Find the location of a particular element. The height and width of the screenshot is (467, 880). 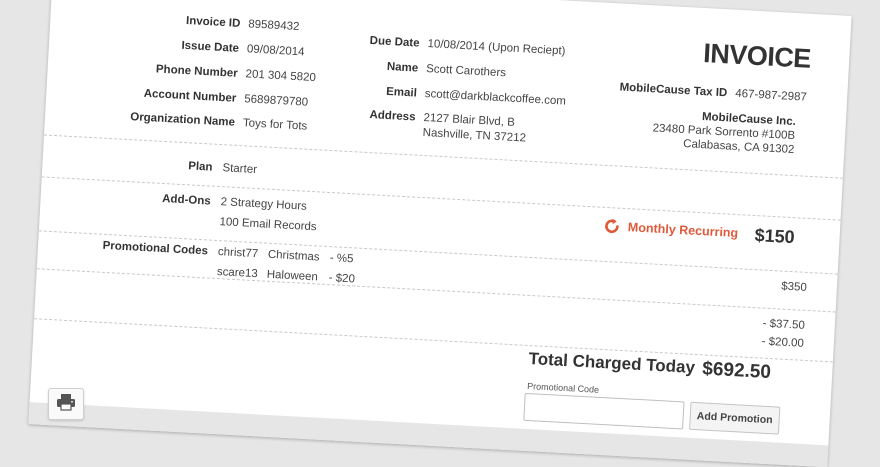

account-number-value: 5689879780 is located at coordinates (276, 101).